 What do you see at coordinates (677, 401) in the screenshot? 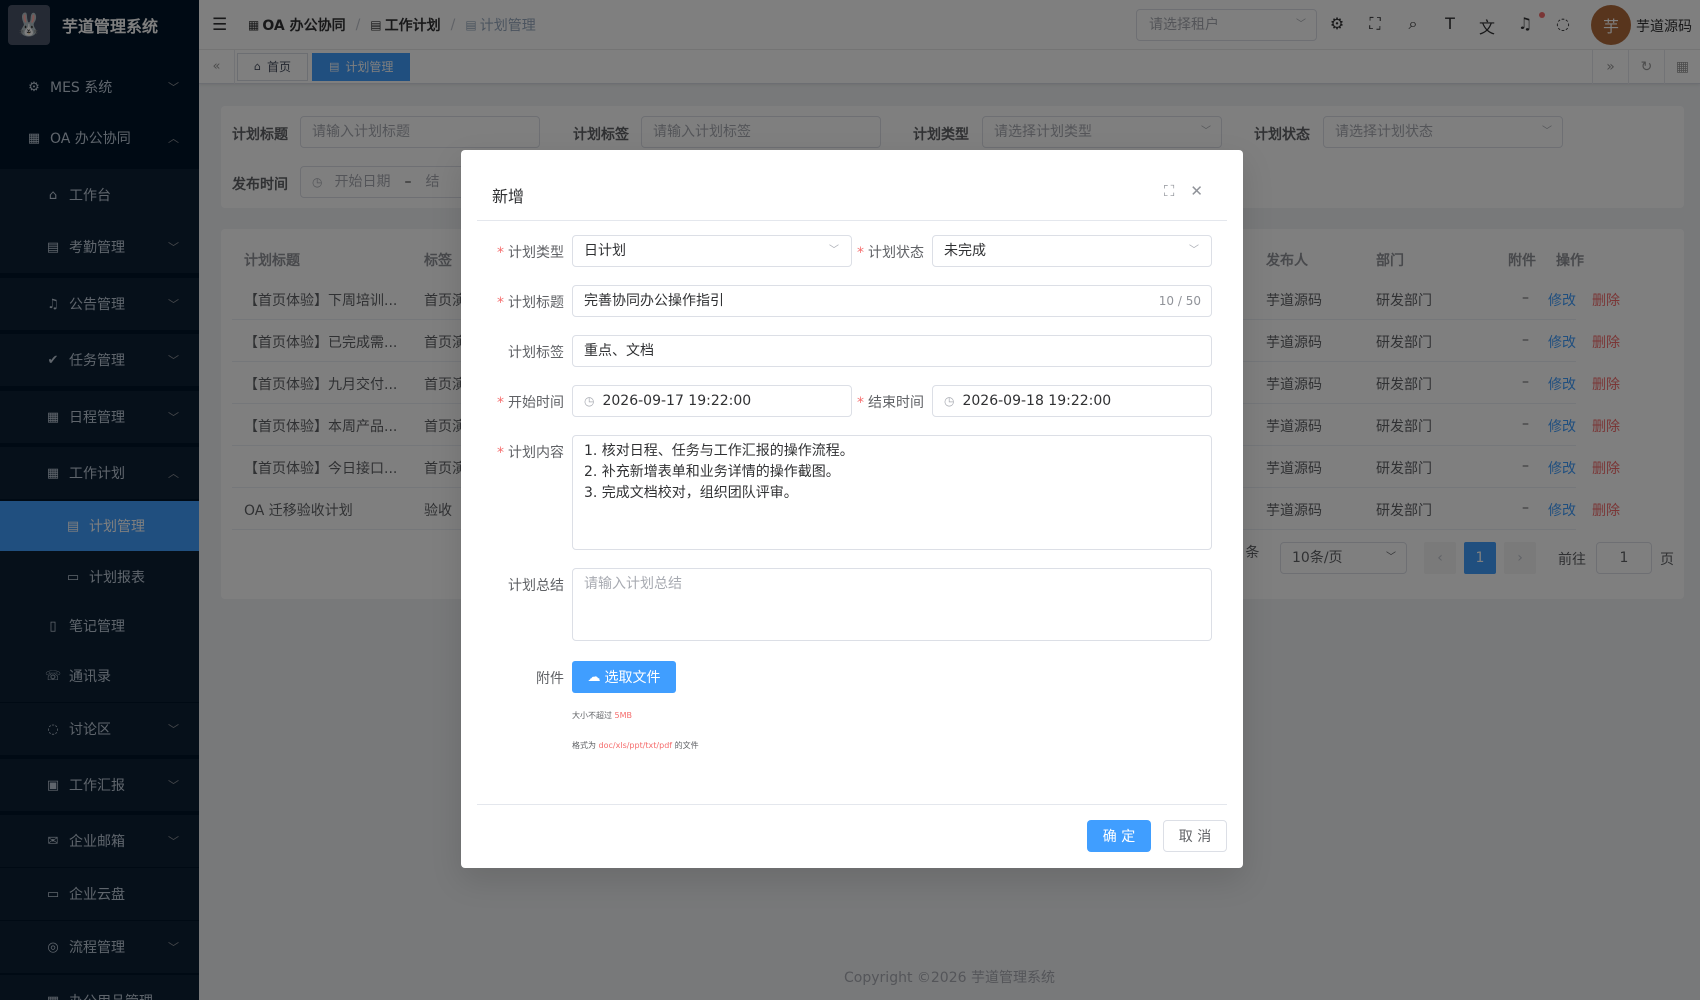
I see `start-time-value: 2026-09-17 19:22:00` at bounding box center [677, 401].